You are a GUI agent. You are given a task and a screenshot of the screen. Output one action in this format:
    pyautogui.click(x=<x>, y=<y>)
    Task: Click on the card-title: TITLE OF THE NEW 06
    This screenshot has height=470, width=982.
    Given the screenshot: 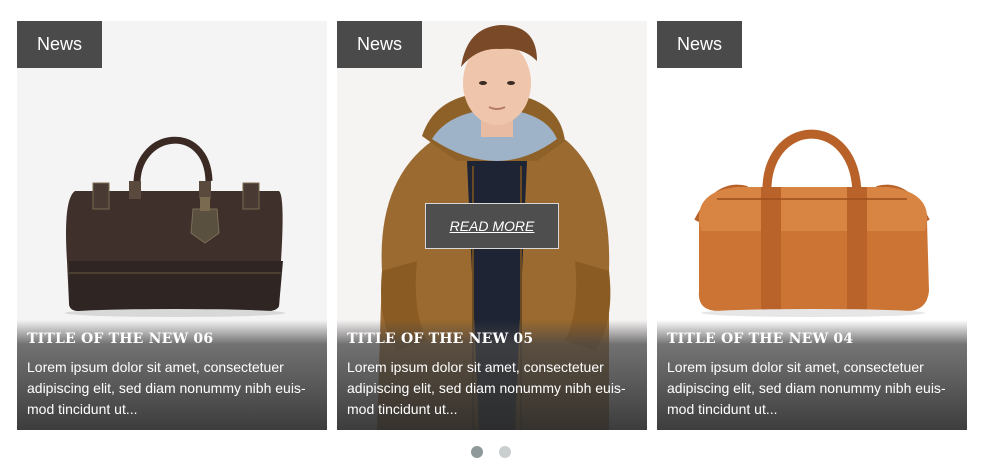 What is the action you would take?
    pyautogui.click(x=172, y=339)
    